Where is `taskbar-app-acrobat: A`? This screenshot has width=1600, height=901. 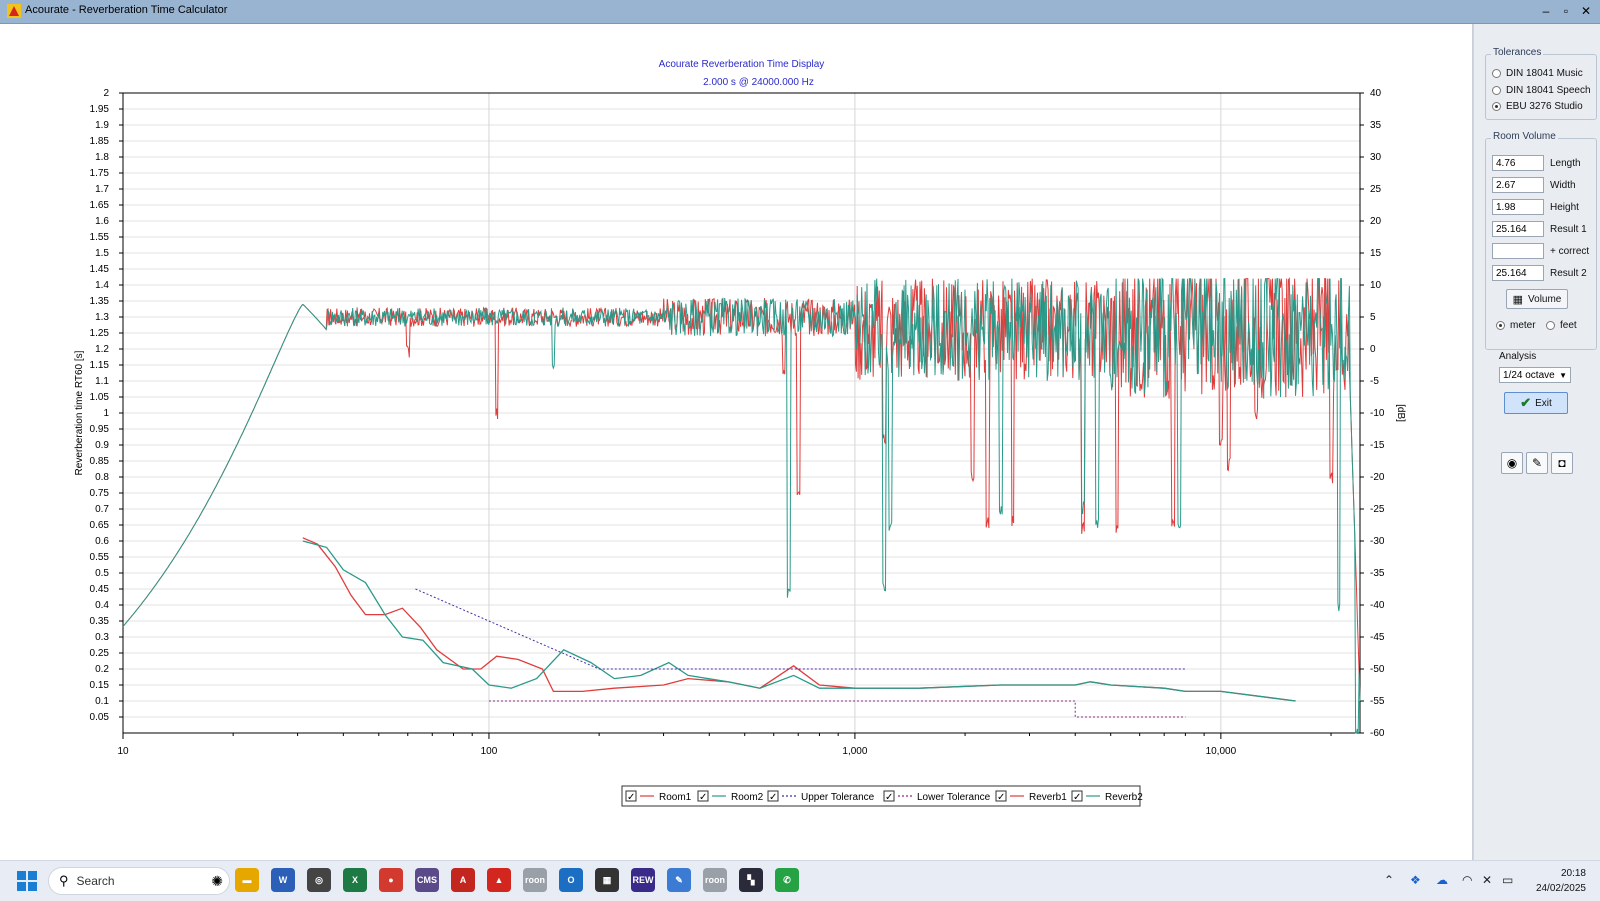 taskbar-app-acrobat: A is located at coordinates (463, 880).